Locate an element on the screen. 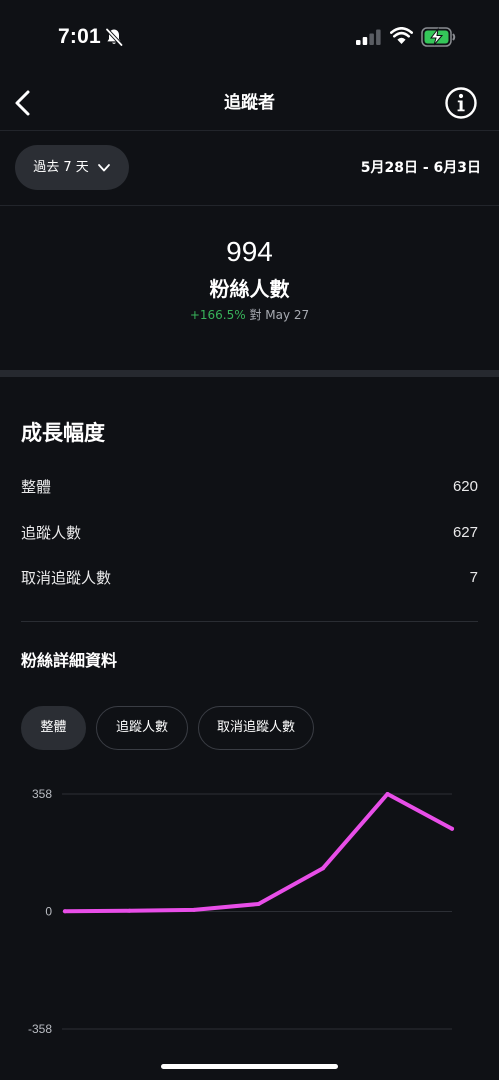  tab-label: 追蹤人數 is located at coordinates (141, 727).